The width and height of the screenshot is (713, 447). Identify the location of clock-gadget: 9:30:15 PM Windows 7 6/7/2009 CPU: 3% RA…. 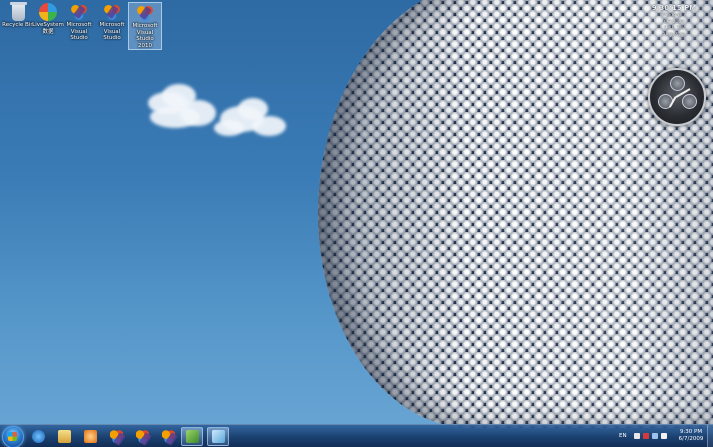
(674, 34).